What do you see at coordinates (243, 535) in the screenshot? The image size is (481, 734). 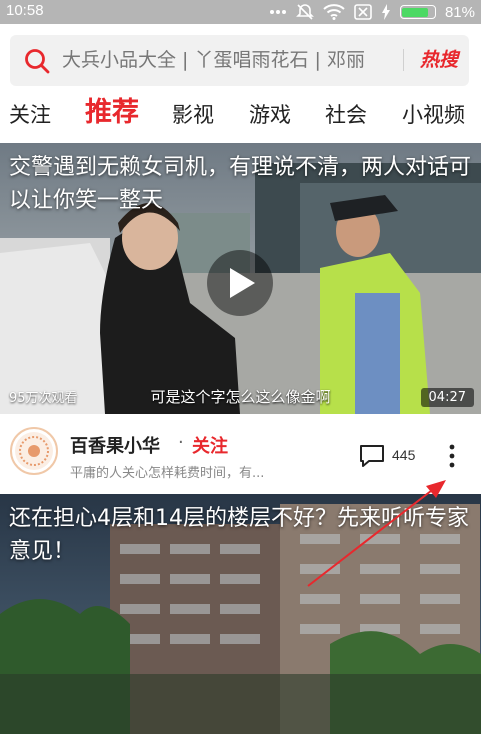 I see `article-title: 还在担心4层和14层的楼层不好？先来听听专家意见！` at bounding box center [243, 535].